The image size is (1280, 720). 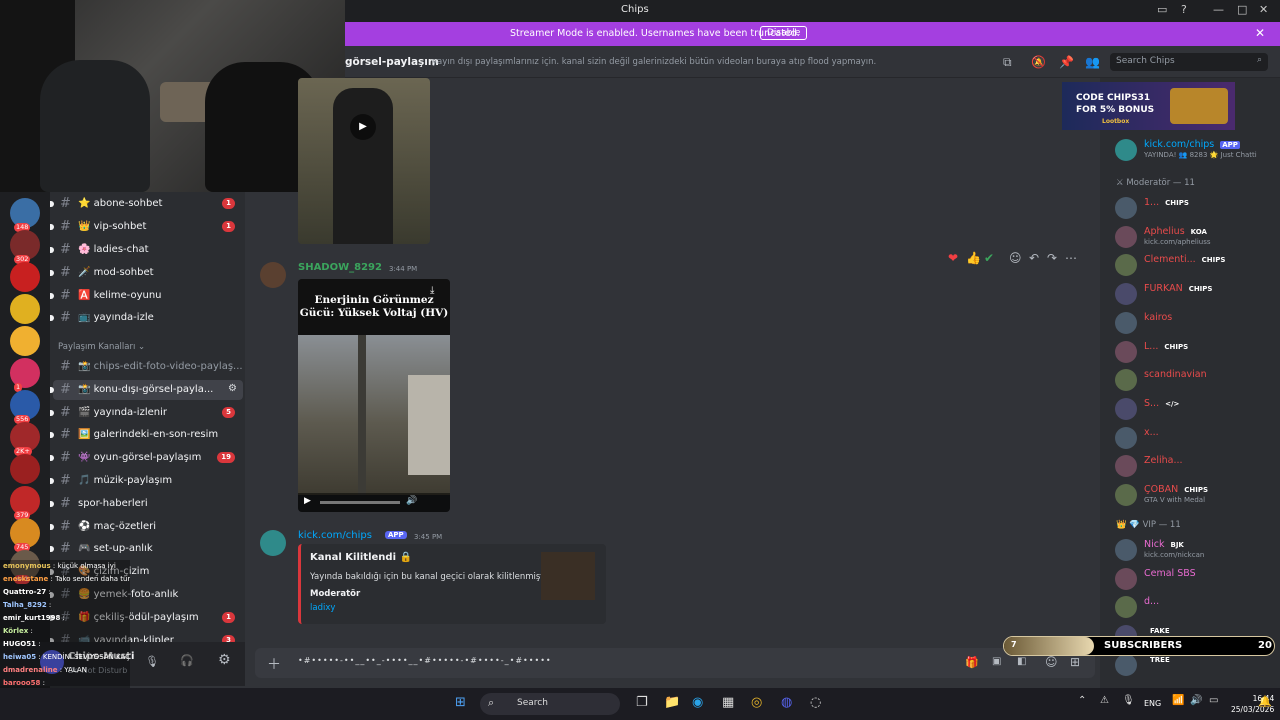 What do you see at coordinates (146, 296) in the screenshot?
I see `channel-item: # 🅰️ kelime-oyunu` at bounding box center [146, 296].